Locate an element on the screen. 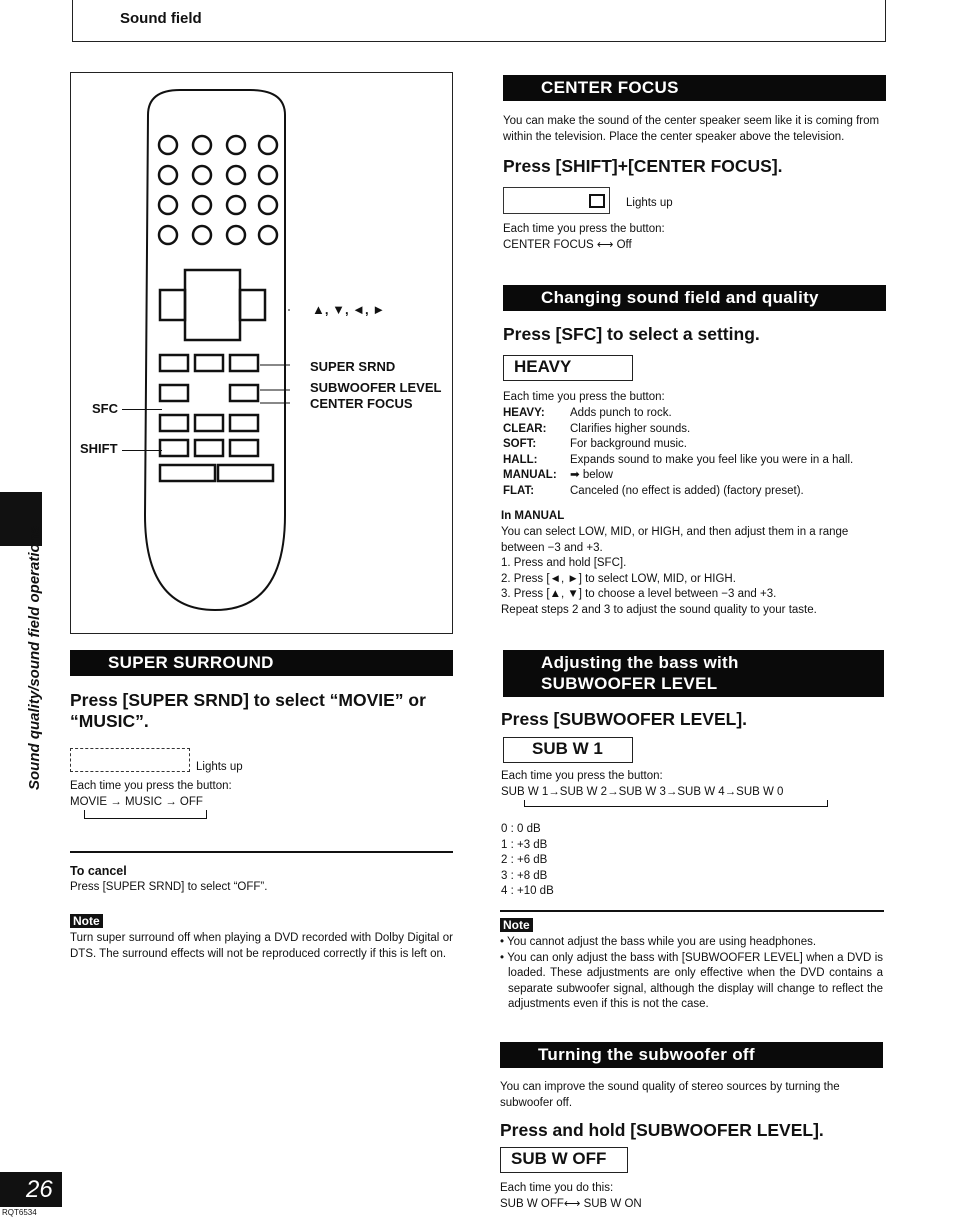 The width and height of the screenshot is (954, 1227). subwoofer-heading: Press [SUBWOOFER LEVEL]. is located at coordinates (624, 719).